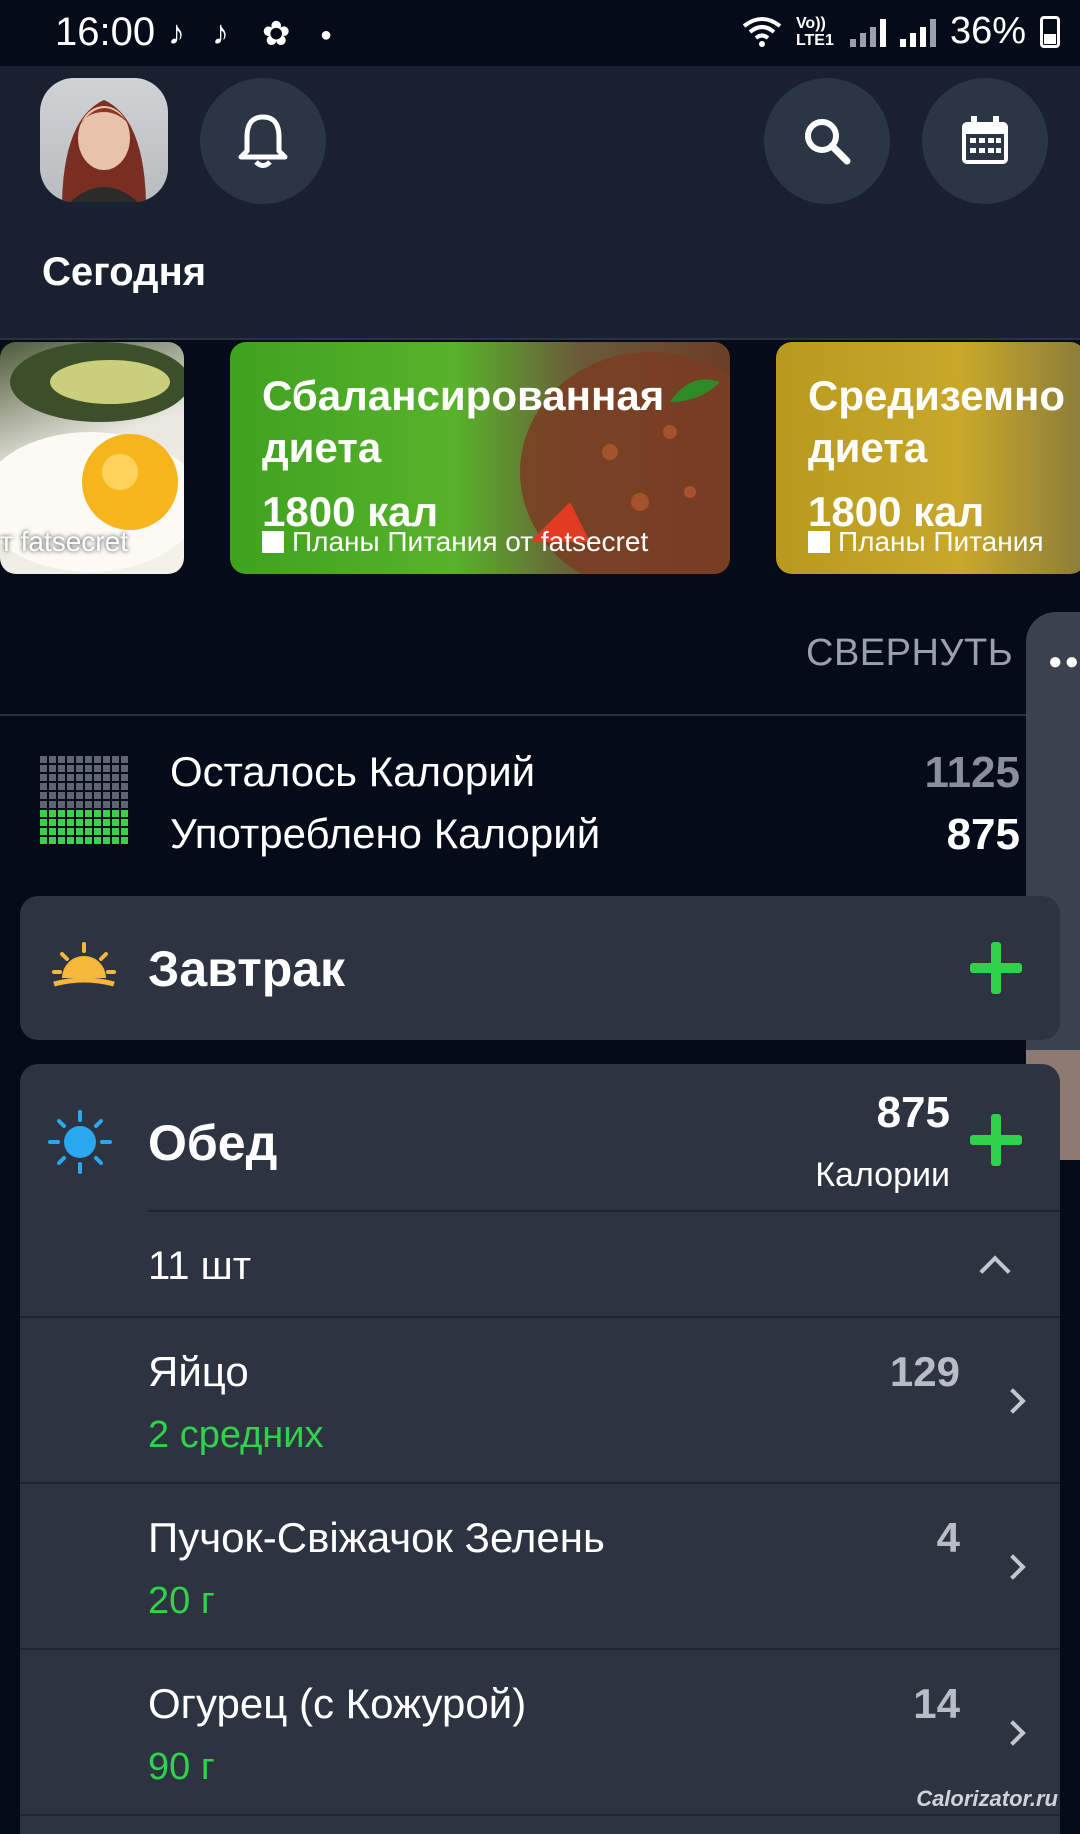 The width and height of the screenshot is (1080, 1834). What do you see at coordinates (996, 968) in the screenshot?
I see `add-breakfast-button` at bounding box center [996, 968].